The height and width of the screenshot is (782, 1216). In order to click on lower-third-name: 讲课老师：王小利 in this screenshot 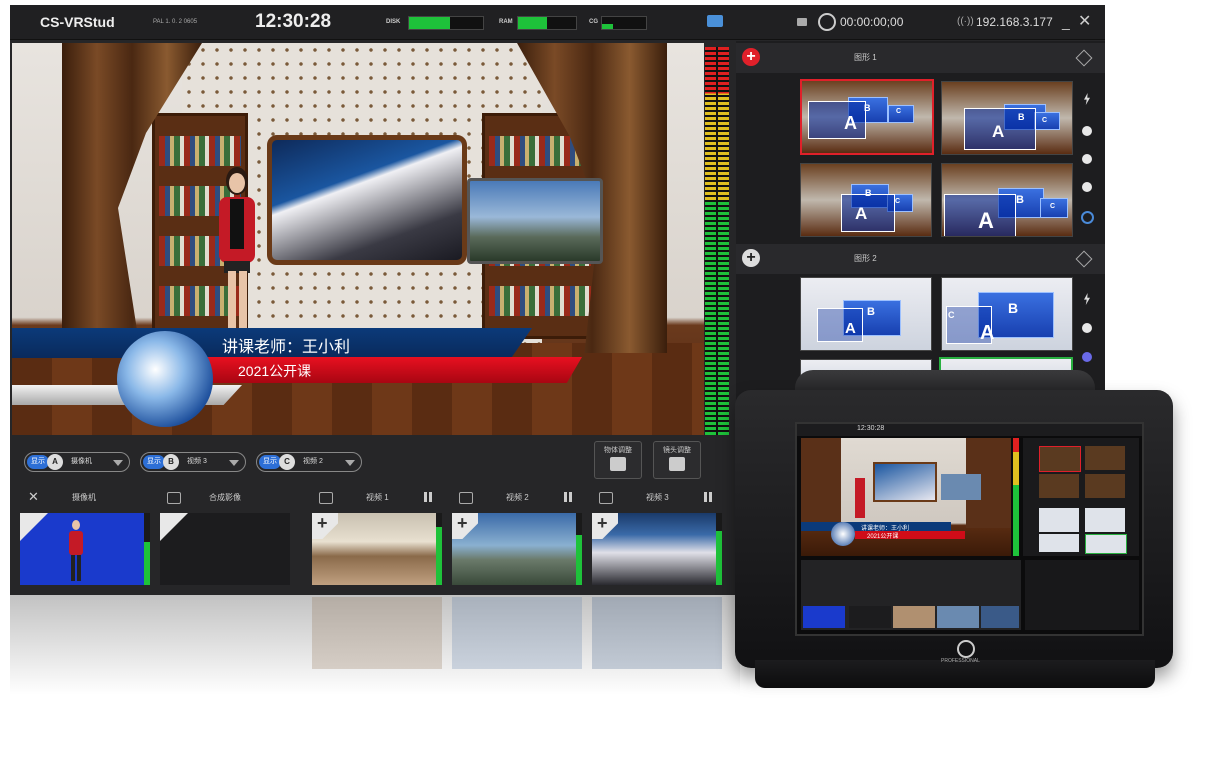, I will do `click(286, 347)`.